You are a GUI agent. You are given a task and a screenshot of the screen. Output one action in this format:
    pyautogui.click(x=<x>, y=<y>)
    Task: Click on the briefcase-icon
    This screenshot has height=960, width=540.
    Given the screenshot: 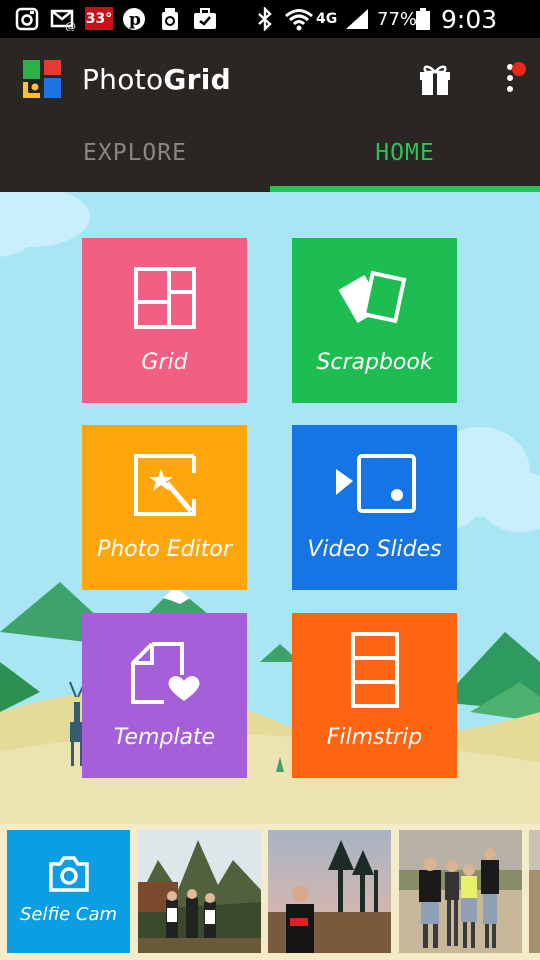 What is the action you would take?
    pyautogui.click(x=205, y=19)
    